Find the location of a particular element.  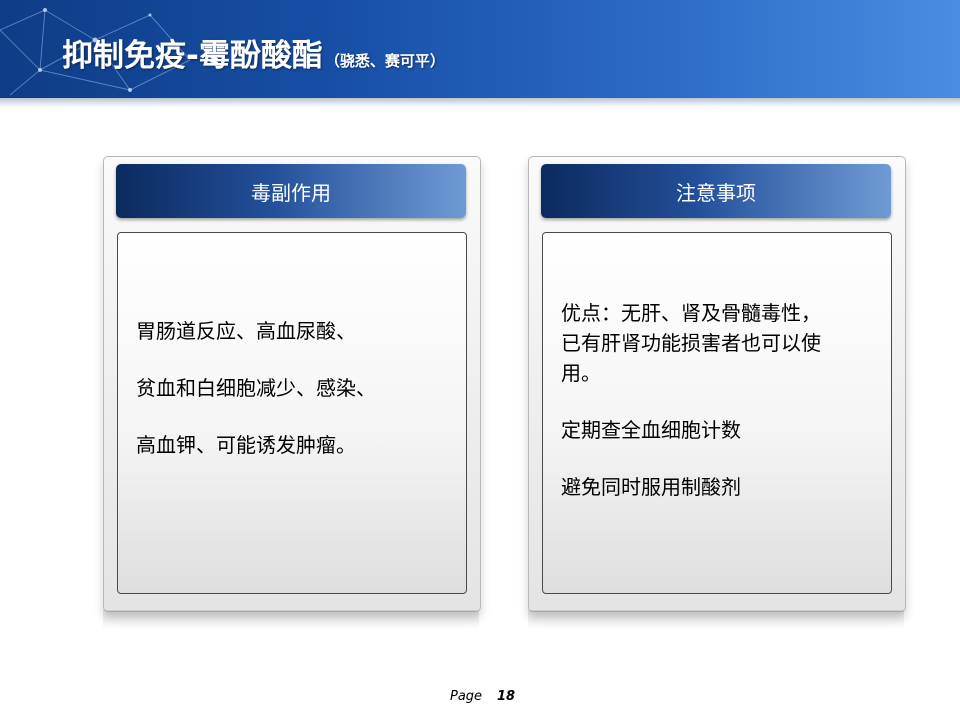

precautions-line-3: 用。 is located at coordinates (581, 373).